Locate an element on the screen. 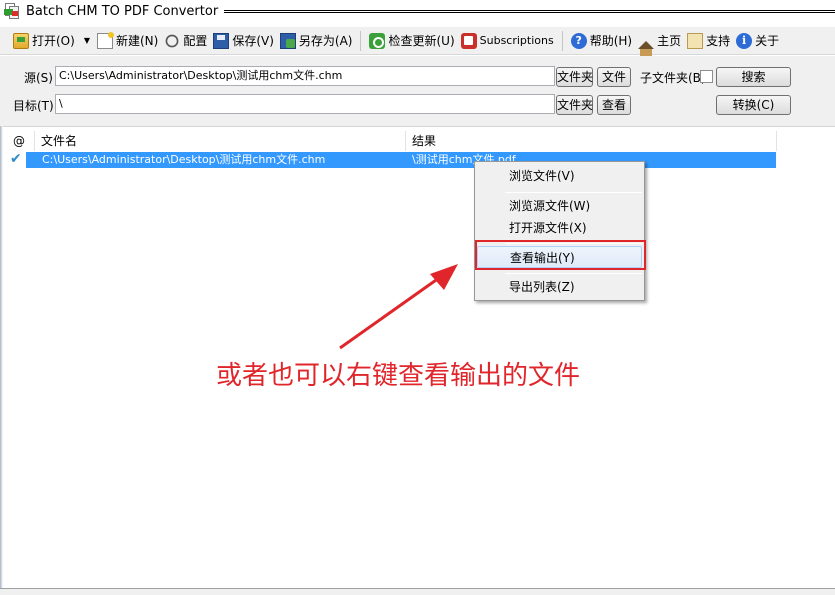 The image size is (835, 595). annotation-arrow is located at coordinates (398, 307).